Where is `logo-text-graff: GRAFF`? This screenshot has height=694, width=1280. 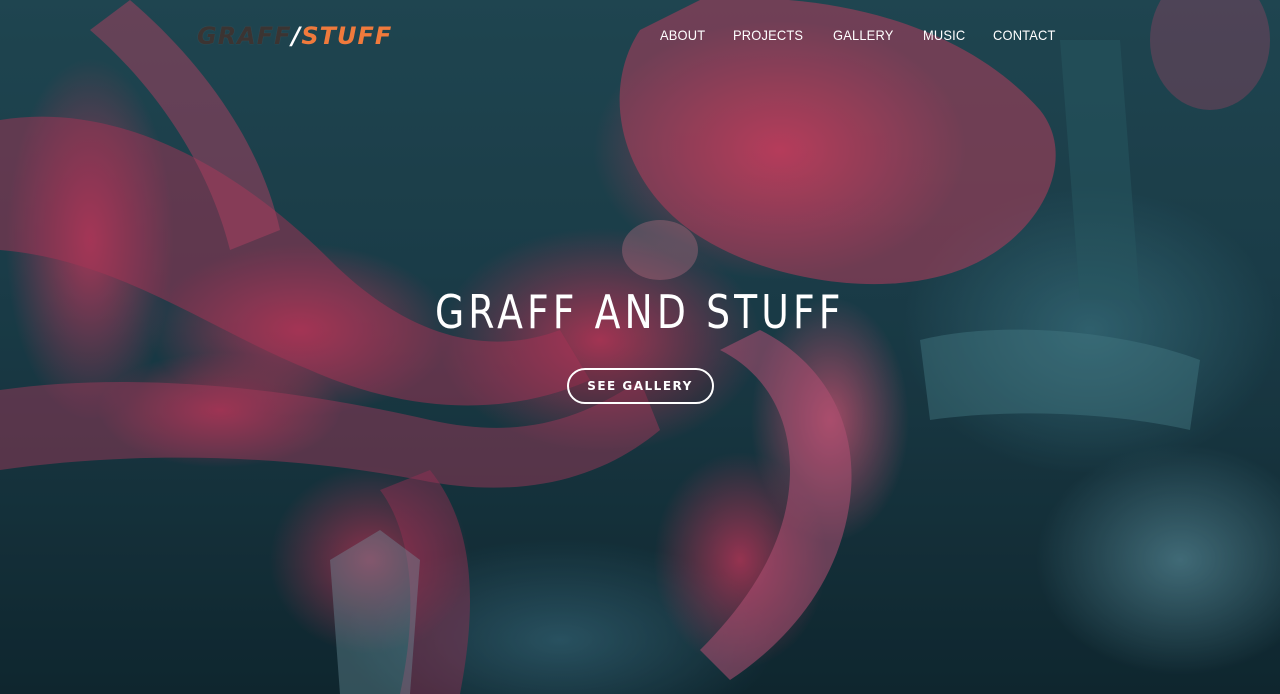
logo-text-graff: GRAFF is located at coordinates (244, 36).